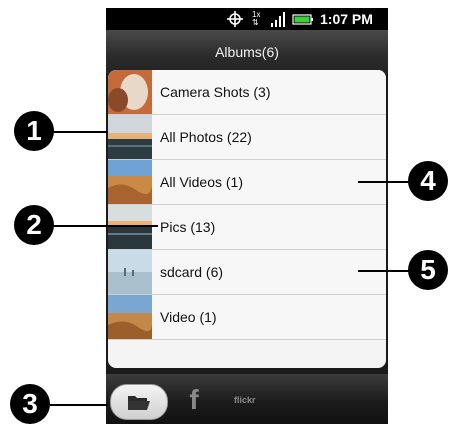  What do you see at coordinates (256, 18) in the screenshot?
I see `network-activity-icon: 1x ⇅` at bounding box center [256, 18].